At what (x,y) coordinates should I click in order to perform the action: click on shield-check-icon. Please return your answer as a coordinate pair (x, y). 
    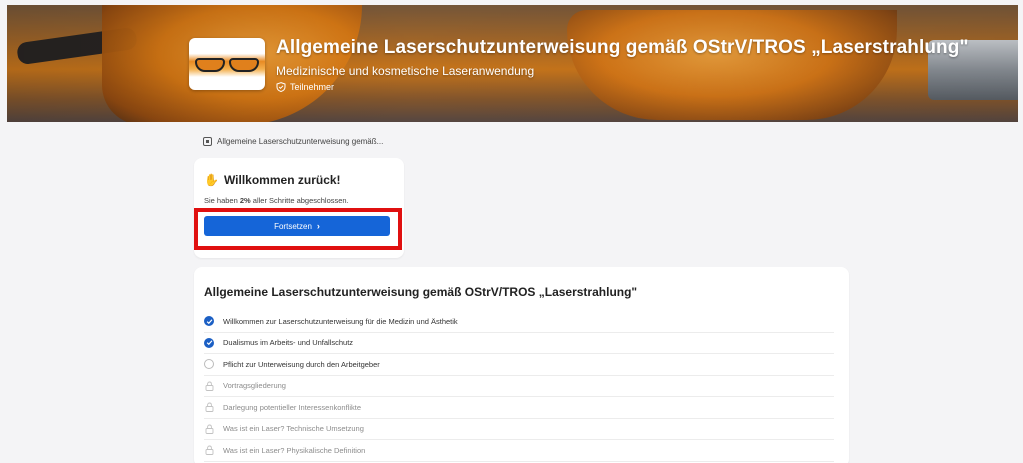
    Looking at the image, I should click on (281, 87).